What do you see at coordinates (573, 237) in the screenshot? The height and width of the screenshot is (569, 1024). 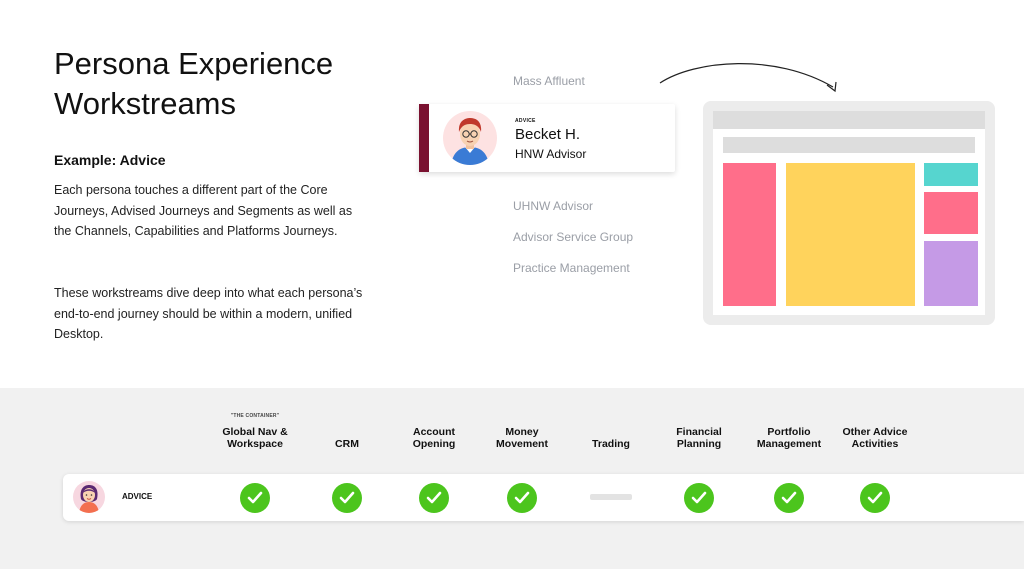 I see `persona-advisor-service-group: Advisor Service Group` at bounding box center [573, 237].